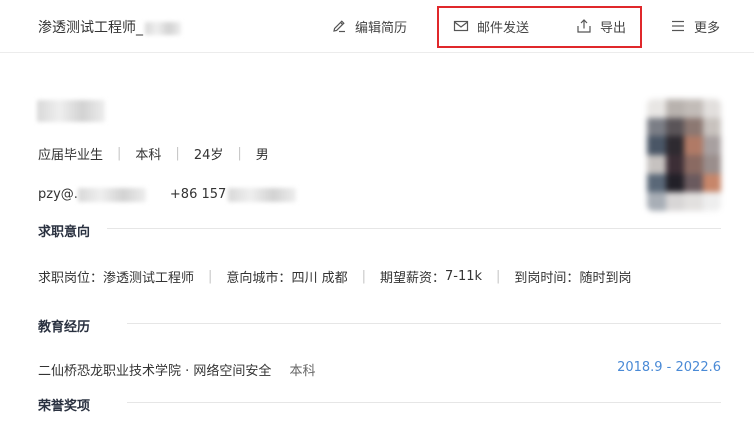  Describe the element at coordinates (64, 406) in the screenshot. I see `section-title-honors: 荣誉奖项` at that location.